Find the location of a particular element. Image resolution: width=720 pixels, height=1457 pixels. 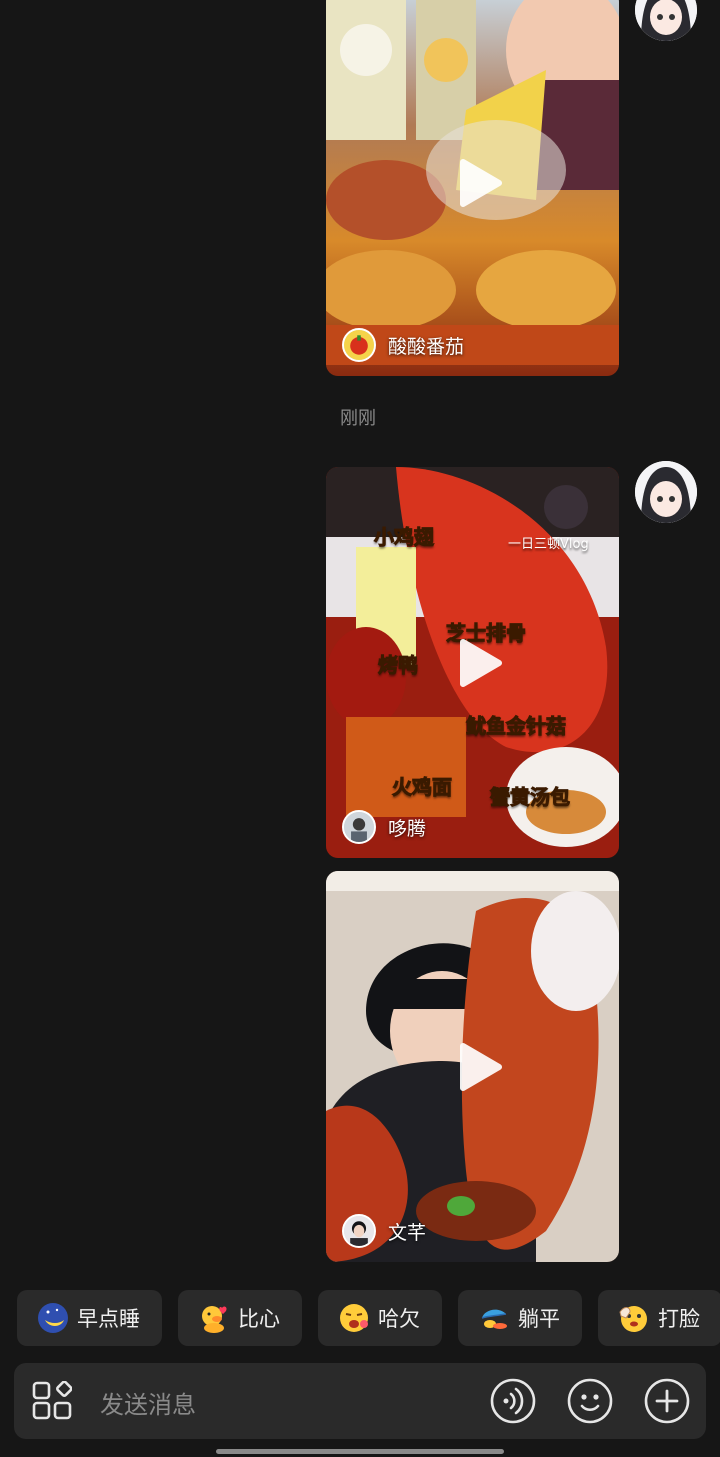

video-caption: 鱿鱼金针菇 is located at coordinates (516, 726).